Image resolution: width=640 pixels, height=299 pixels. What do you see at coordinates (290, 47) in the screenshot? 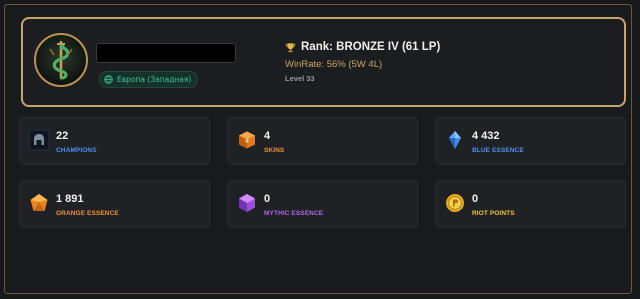
I see `trophy-icon` at bounding box center [290, 47].